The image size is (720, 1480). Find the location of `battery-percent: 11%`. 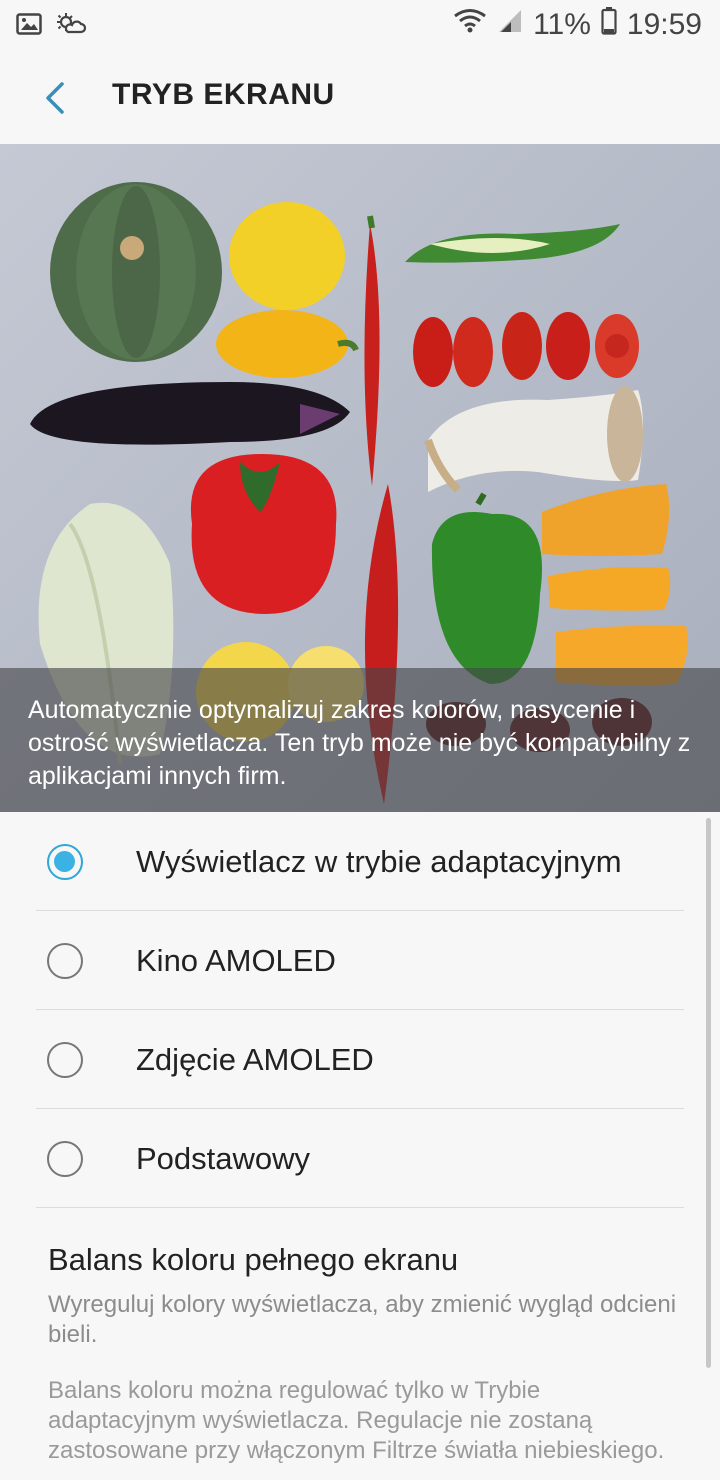

battery-percent: 11% is located at coordinates (562, 24).